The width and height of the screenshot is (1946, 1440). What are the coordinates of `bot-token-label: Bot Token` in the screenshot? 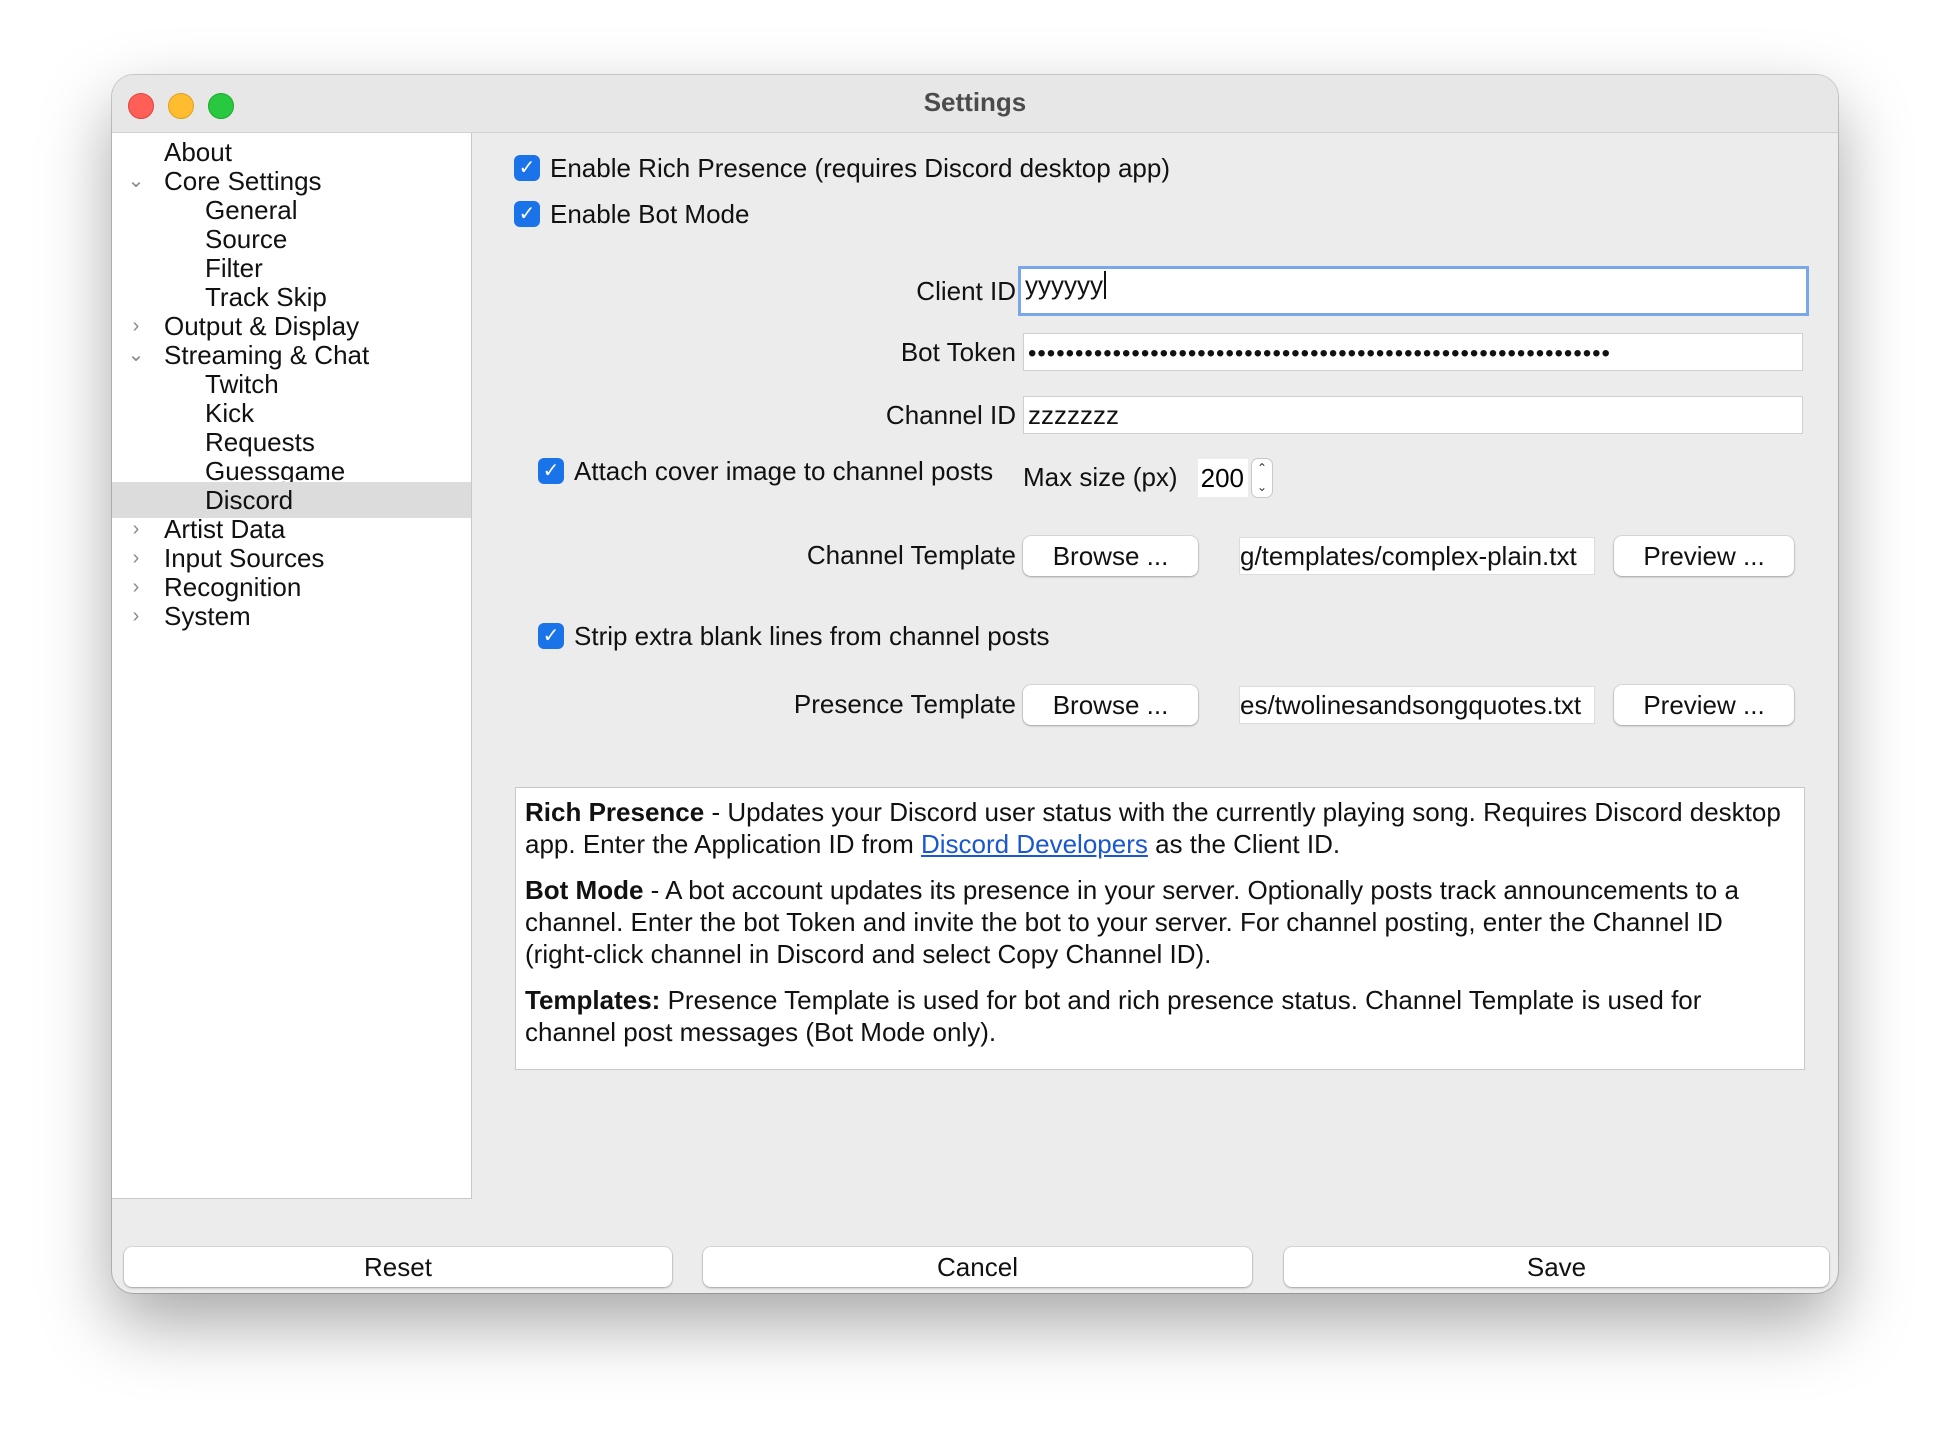 It's located at (958, 352).